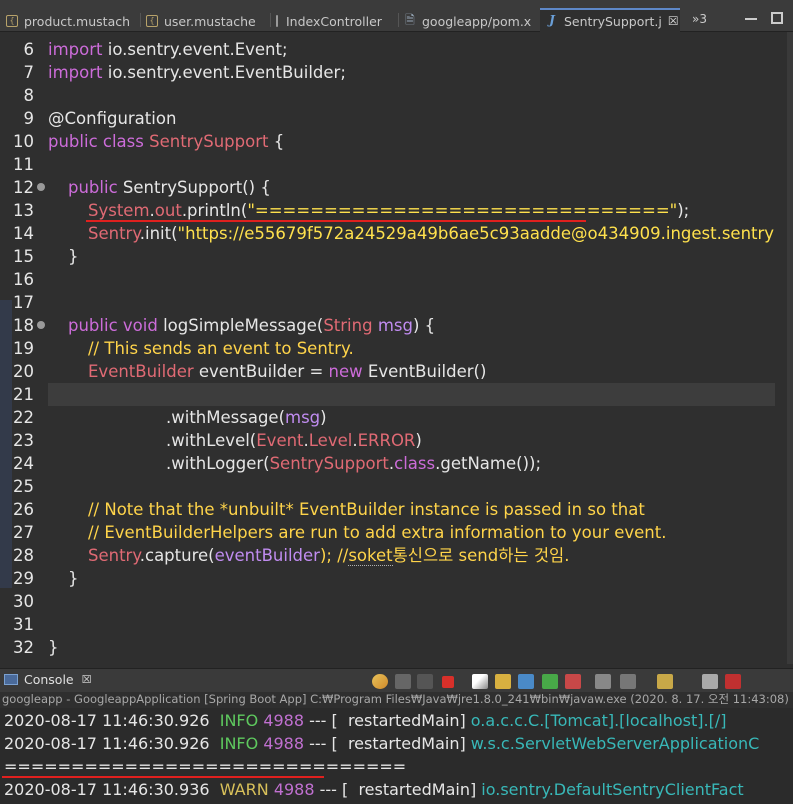  I want to click on line-number: 21, so click(23, 394).